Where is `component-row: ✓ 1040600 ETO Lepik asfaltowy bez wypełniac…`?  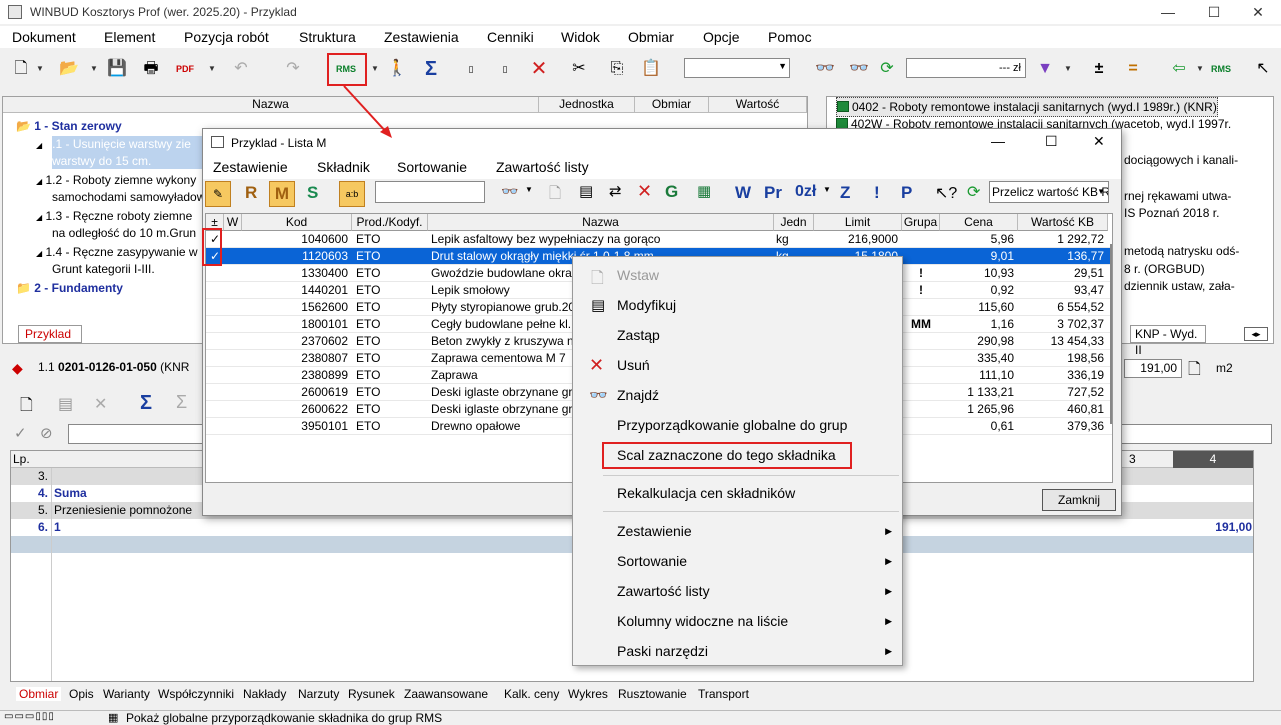
component-row: ✓ 1040600 ETO Lepik asfaltowy bez wypełniac… is located at coordinates (659, 239).